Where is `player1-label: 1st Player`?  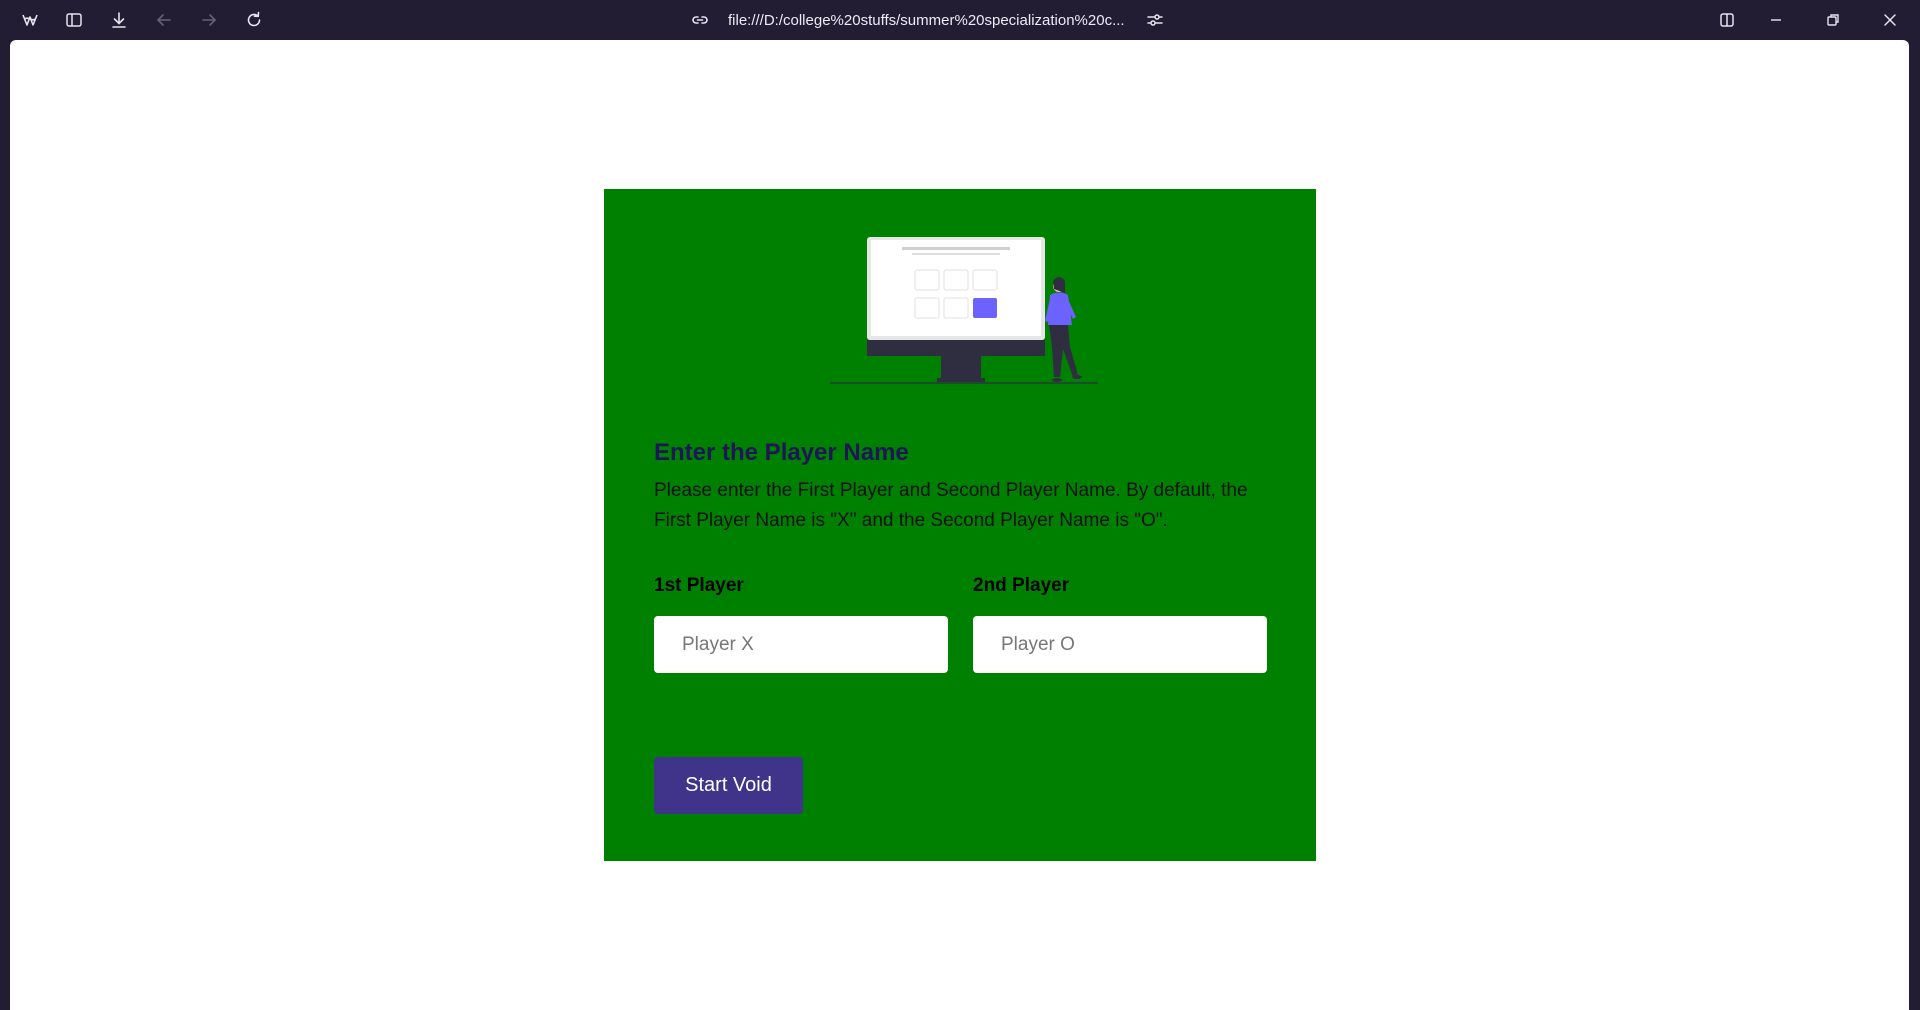
player1-label: 1st Player is located at coordinates (699, 585).